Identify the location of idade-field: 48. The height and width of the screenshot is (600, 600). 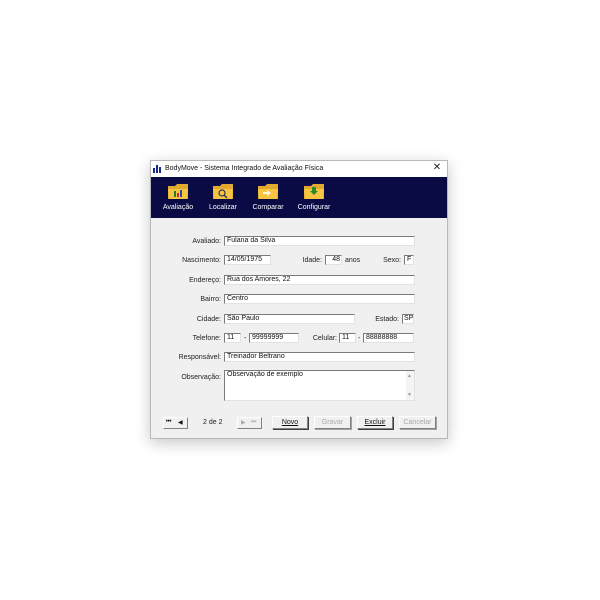
(333, 260).